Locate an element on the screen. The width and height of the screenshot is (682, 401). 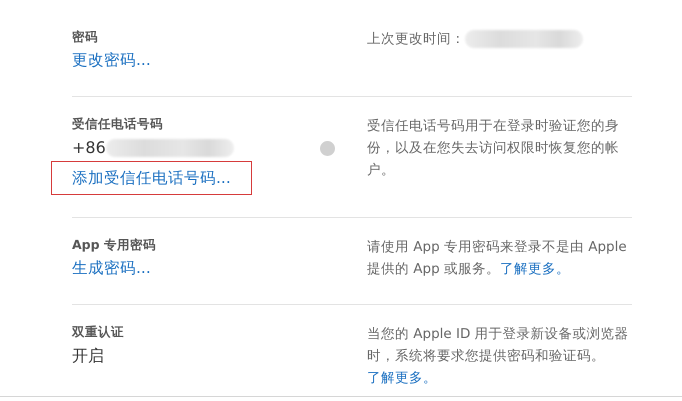
description-text: 请使用 App 专用密码来登录不是由 Apple 提供的 App 或服务。了解更多。 is located at coordinates (497, 258).